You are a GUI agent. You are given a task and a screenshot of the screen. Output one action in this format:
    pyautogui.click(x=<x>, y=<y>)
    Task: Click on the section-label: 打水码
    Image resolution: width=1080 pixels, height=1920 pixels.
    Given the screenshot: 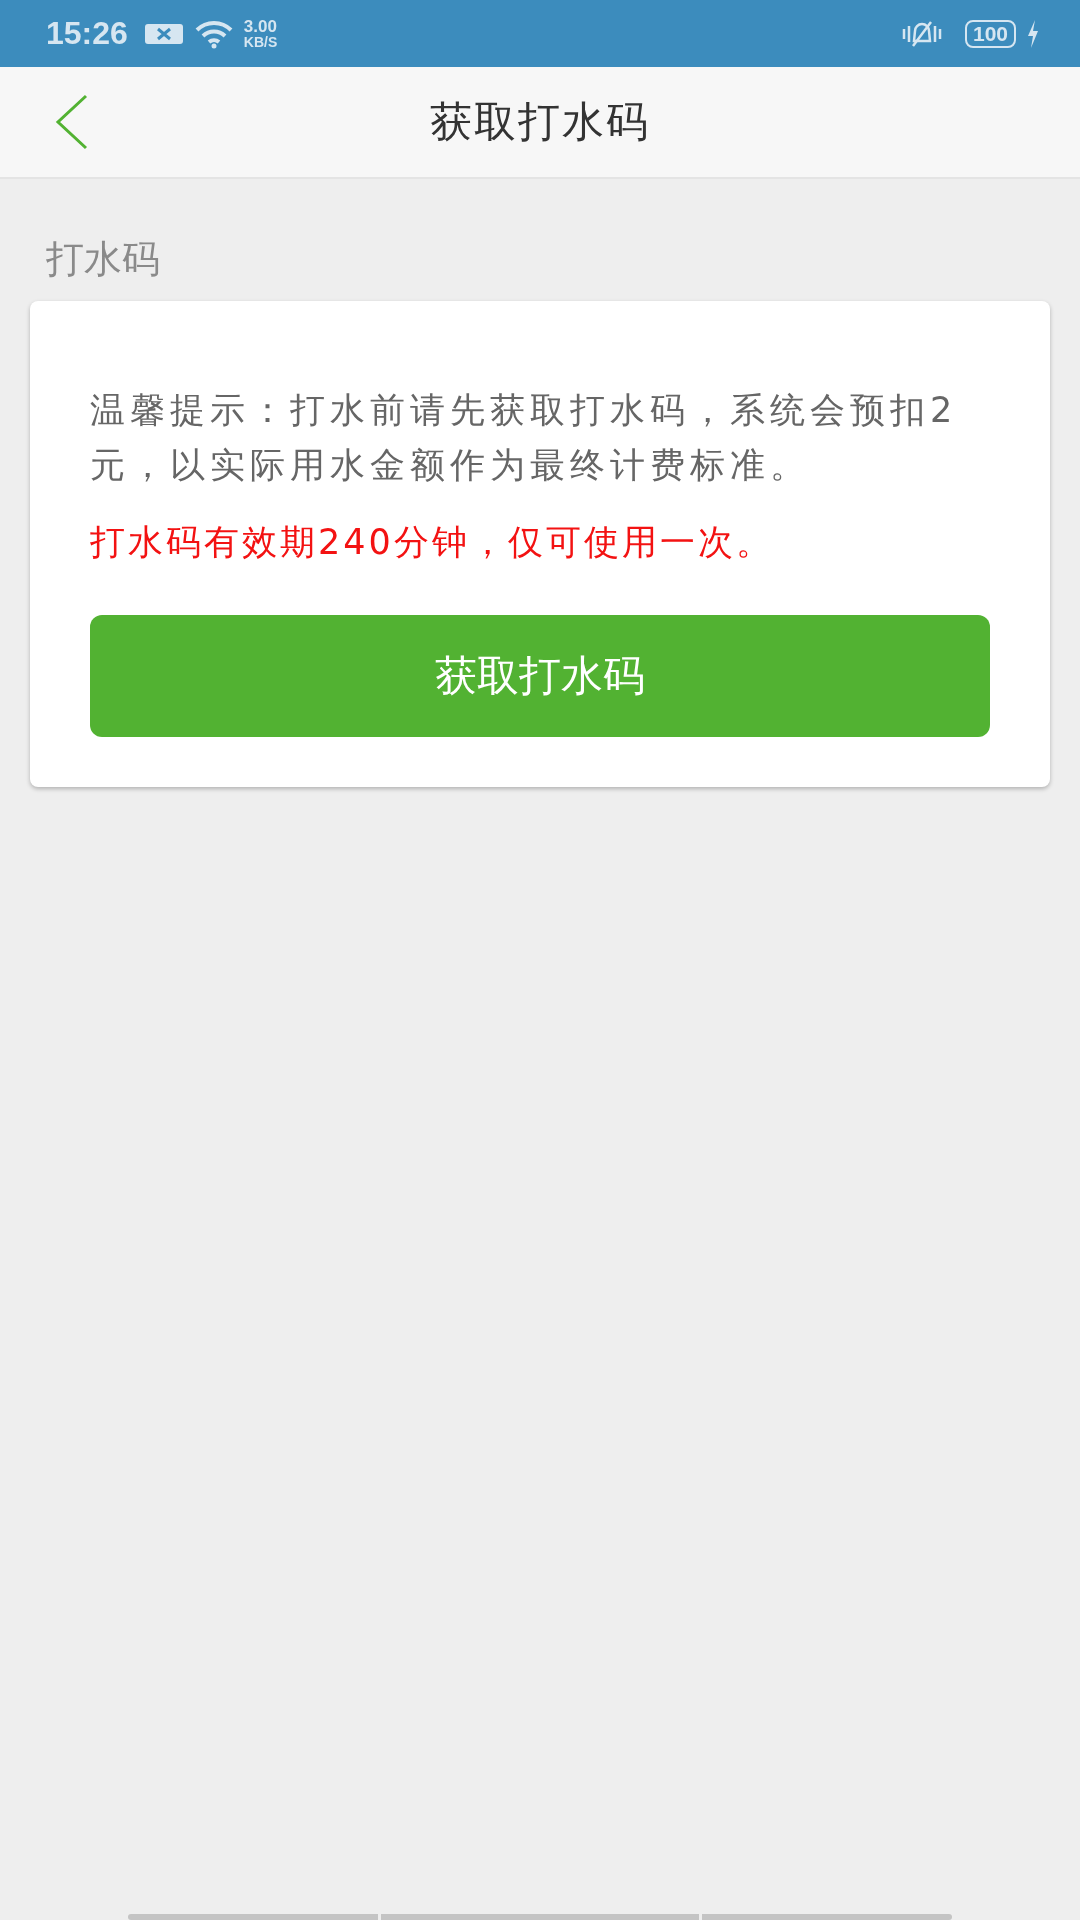 What is the action you would take?
    pyautogui.click(x=103, y=259)
    